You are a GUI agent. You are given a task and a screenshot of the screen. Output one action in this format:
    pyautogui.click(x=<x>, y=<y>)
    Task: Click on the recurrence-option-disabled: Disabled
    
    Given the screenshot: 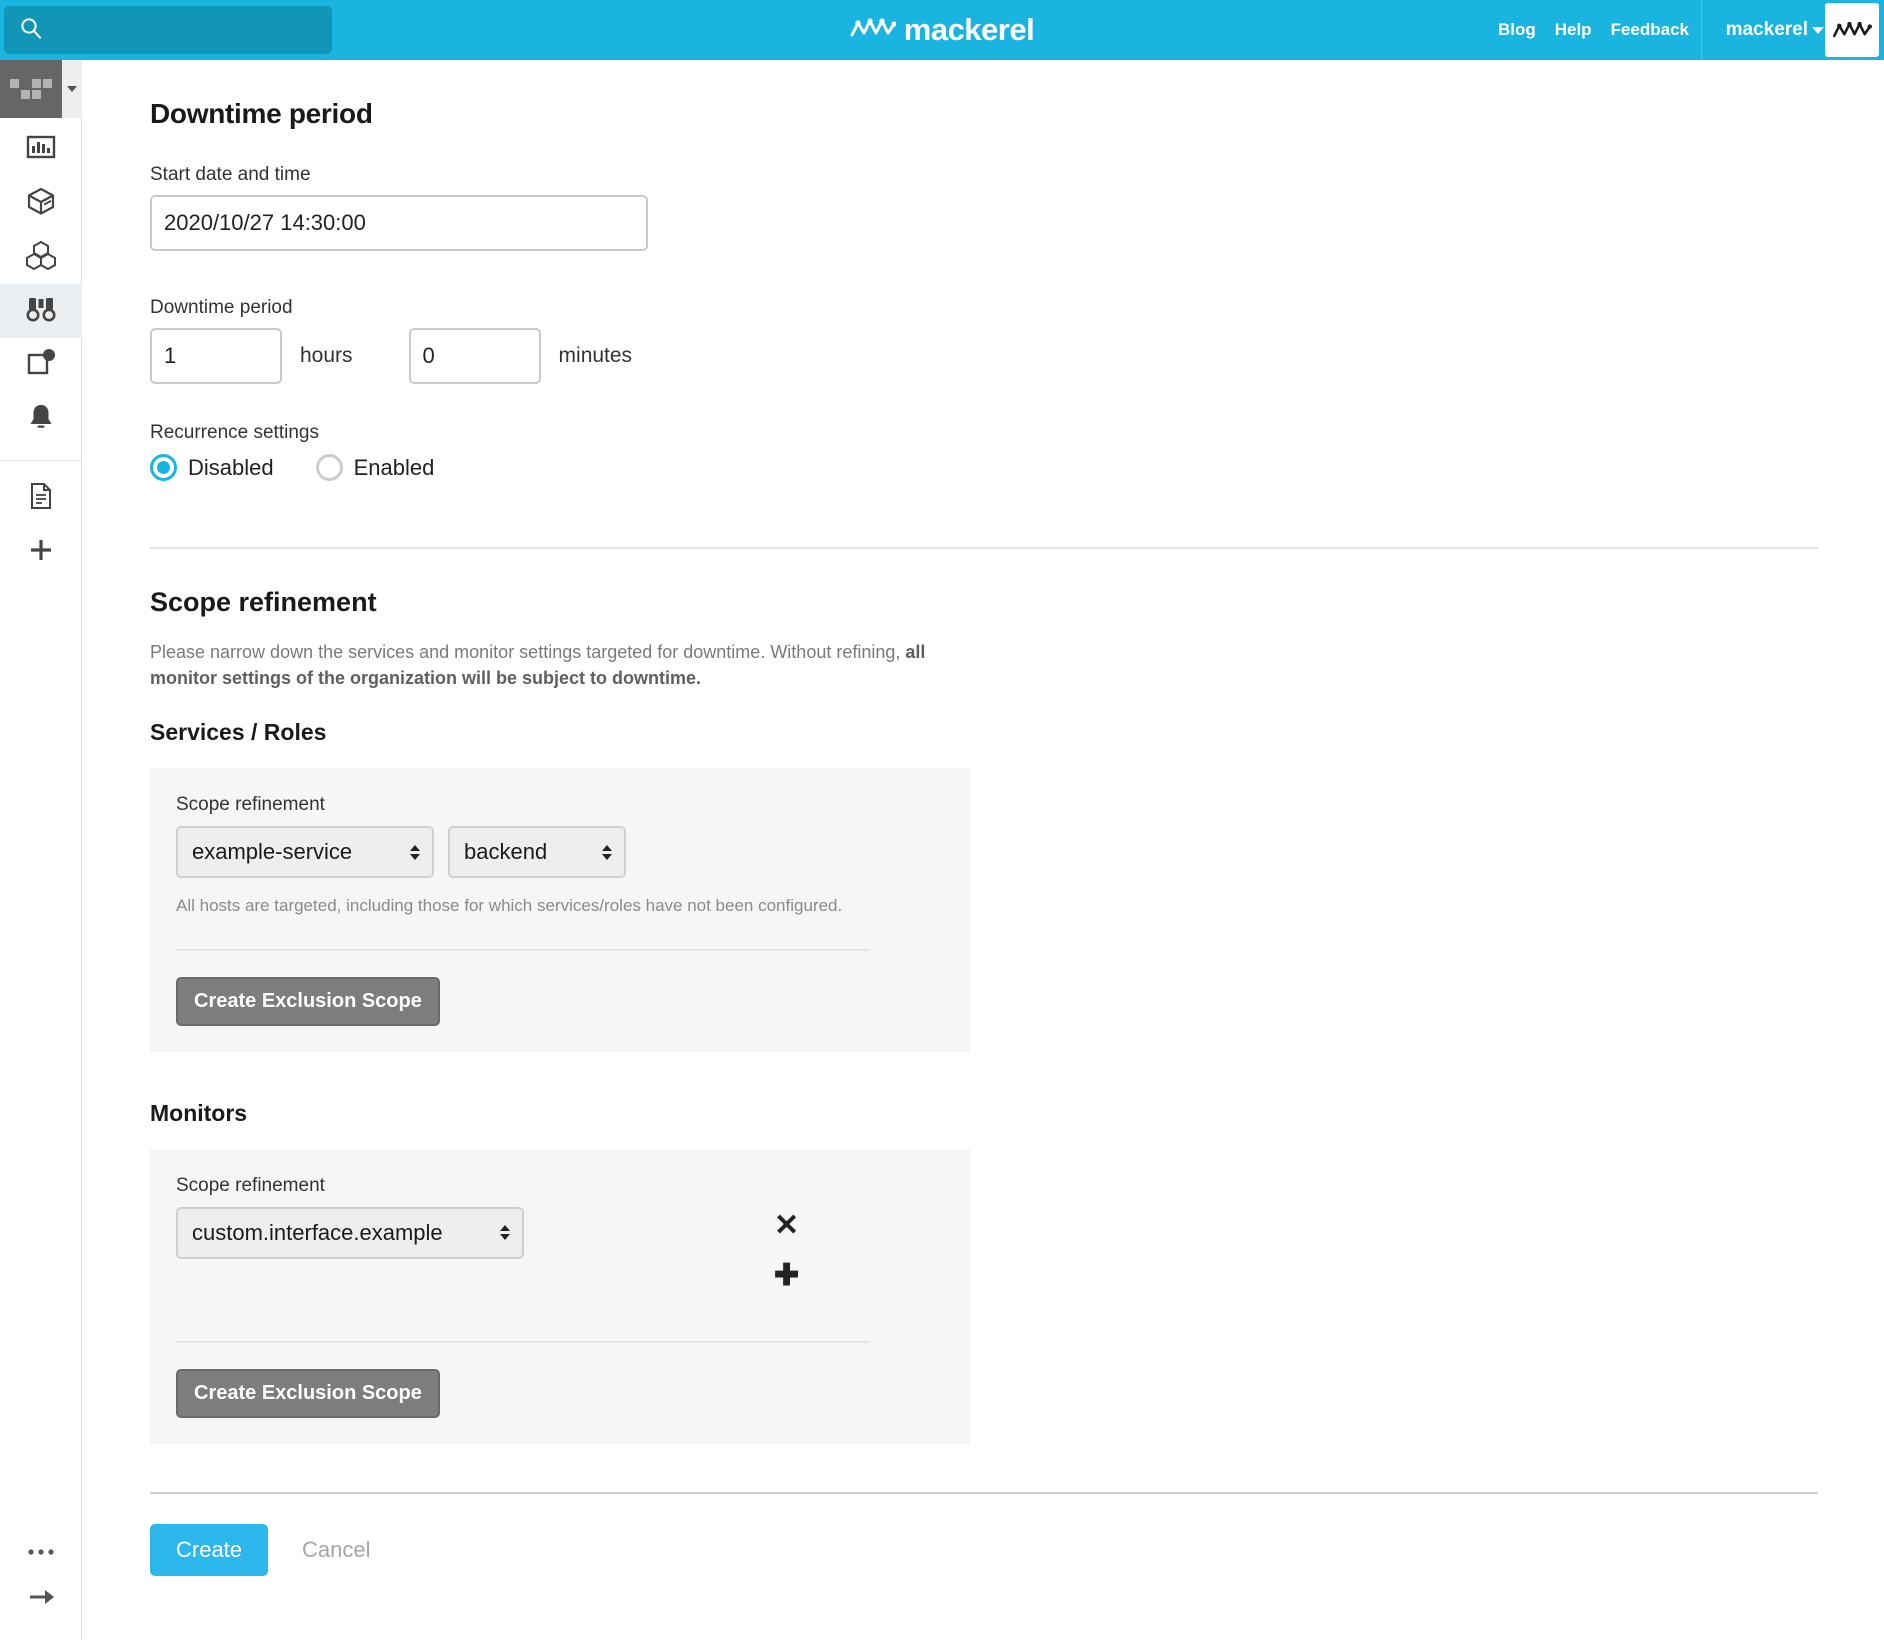 What is the action you would take?
    pyautogui.click(x=212, y=467)
    